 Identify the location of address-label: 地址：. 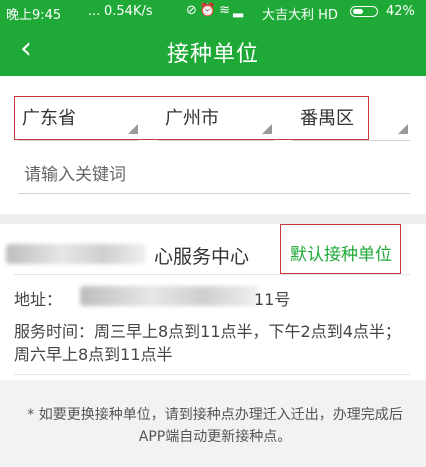
(38, 299).